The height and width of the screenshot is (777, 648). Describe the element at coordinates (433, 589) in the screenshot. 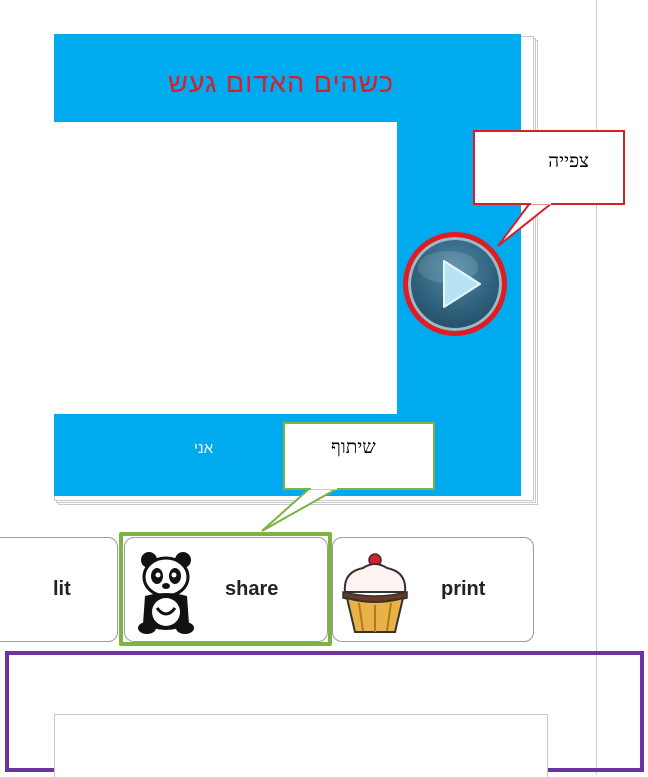

I see `print-button: print` at that location.